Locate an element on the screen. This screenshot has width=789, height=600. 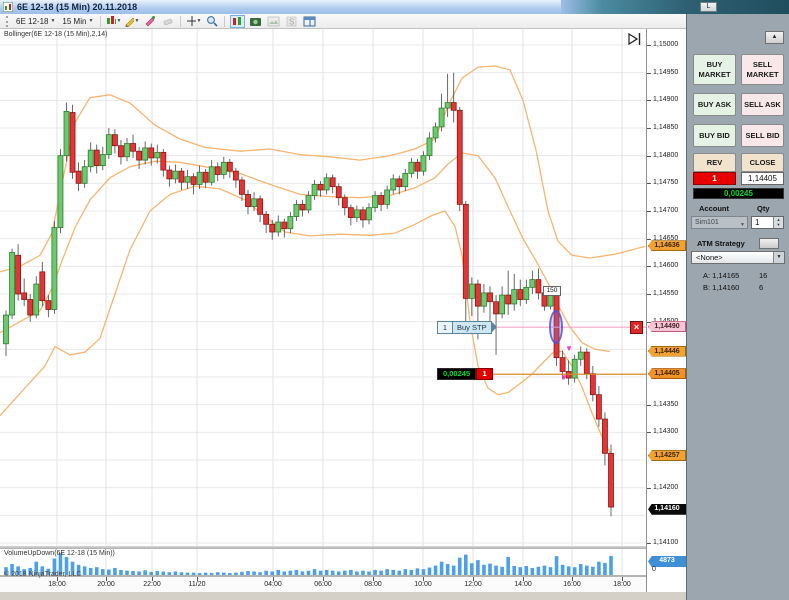
cancel-order-button: × is located at coordinates (636, 327).